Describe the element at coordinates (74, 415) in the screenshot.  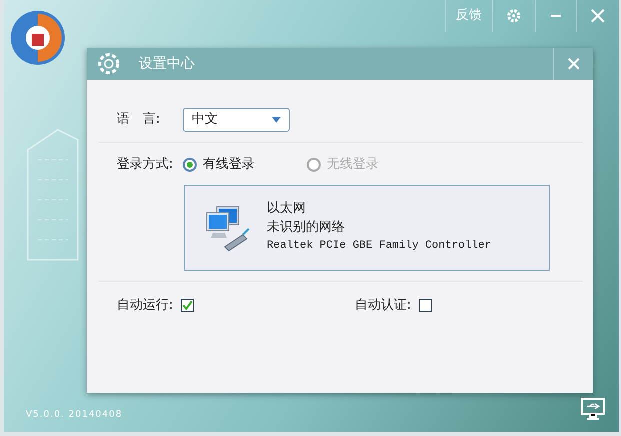
I see `version-text: V5.0.0. 20140408` at that location.